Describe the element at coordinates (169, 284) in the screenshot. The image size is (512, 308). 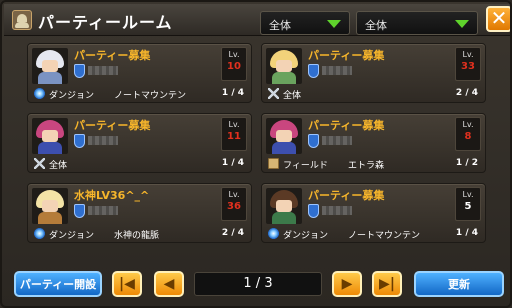
I see `prev-page-button: ◀` at that location.